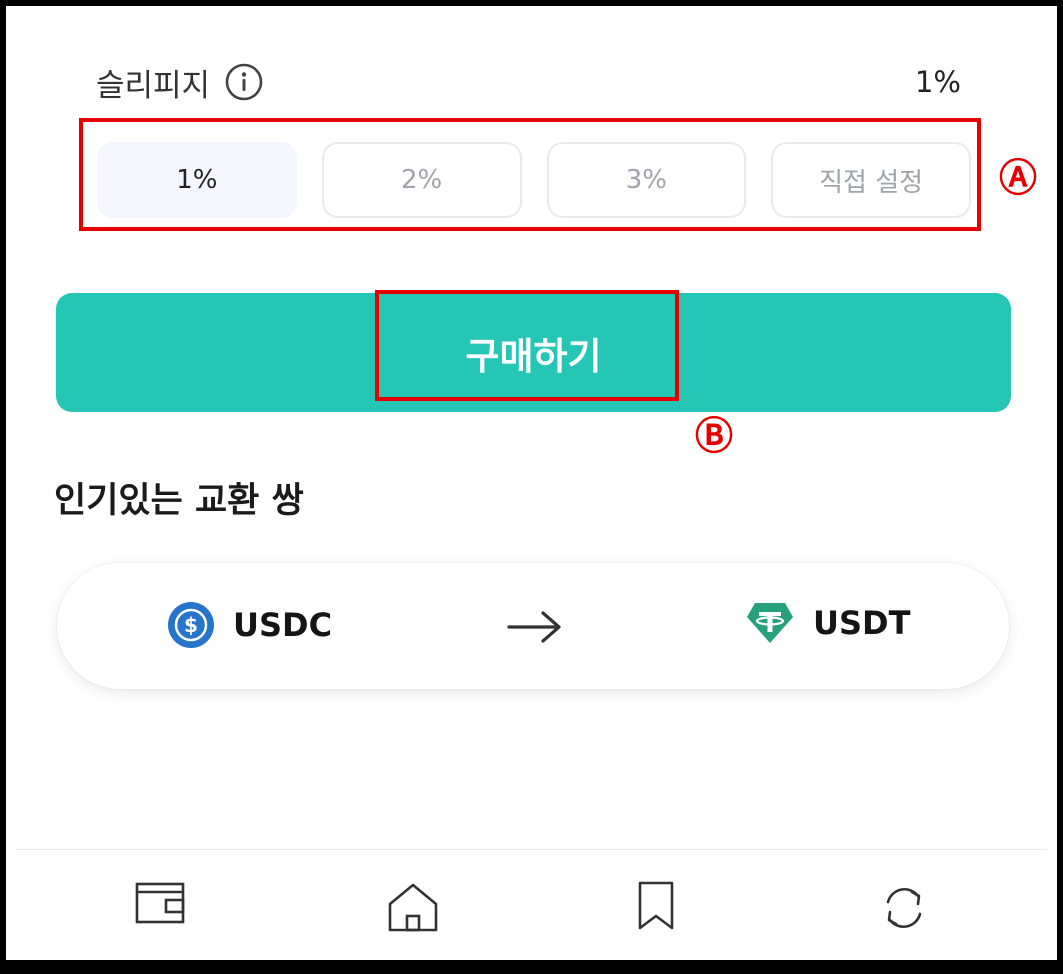 This screenshot has width=1063, height=974. Describe the element at coordinates (244, 82) in the screenshot. I see `info-icon` at that location.